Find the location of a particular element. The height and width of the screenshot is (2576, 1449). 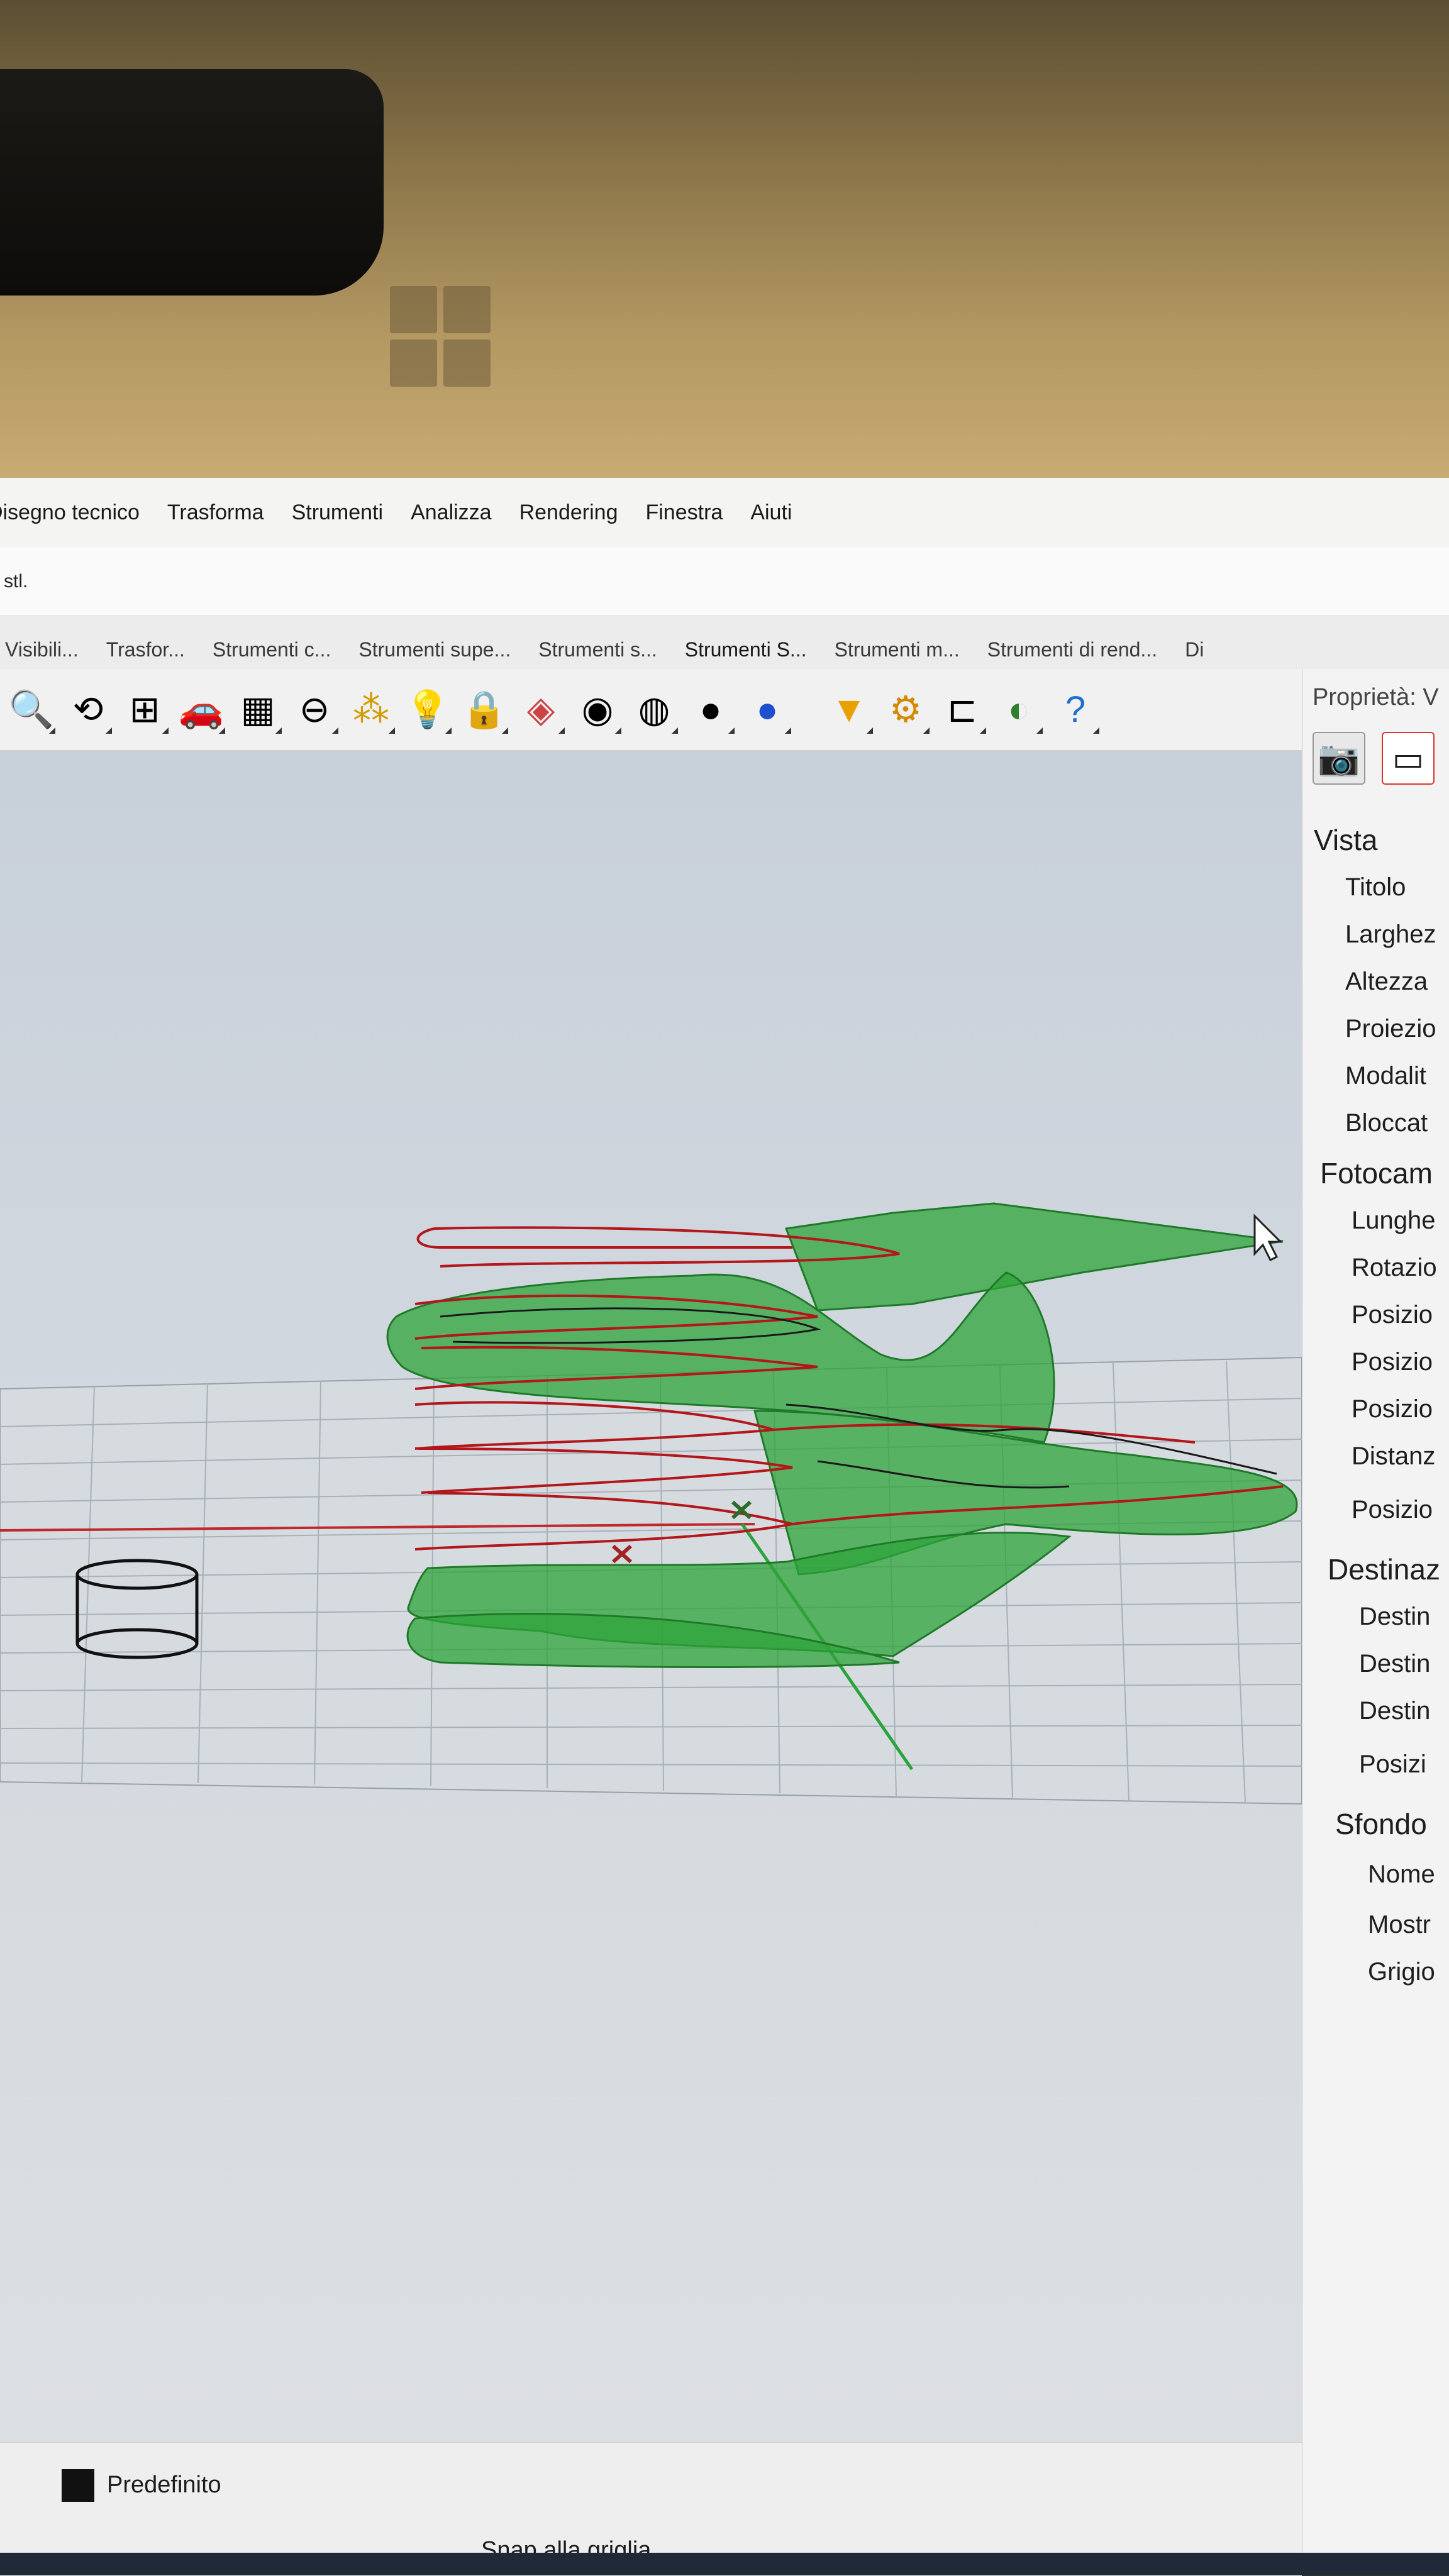

menu-strumenti: Strumenti is located at coordinates (338, 512).